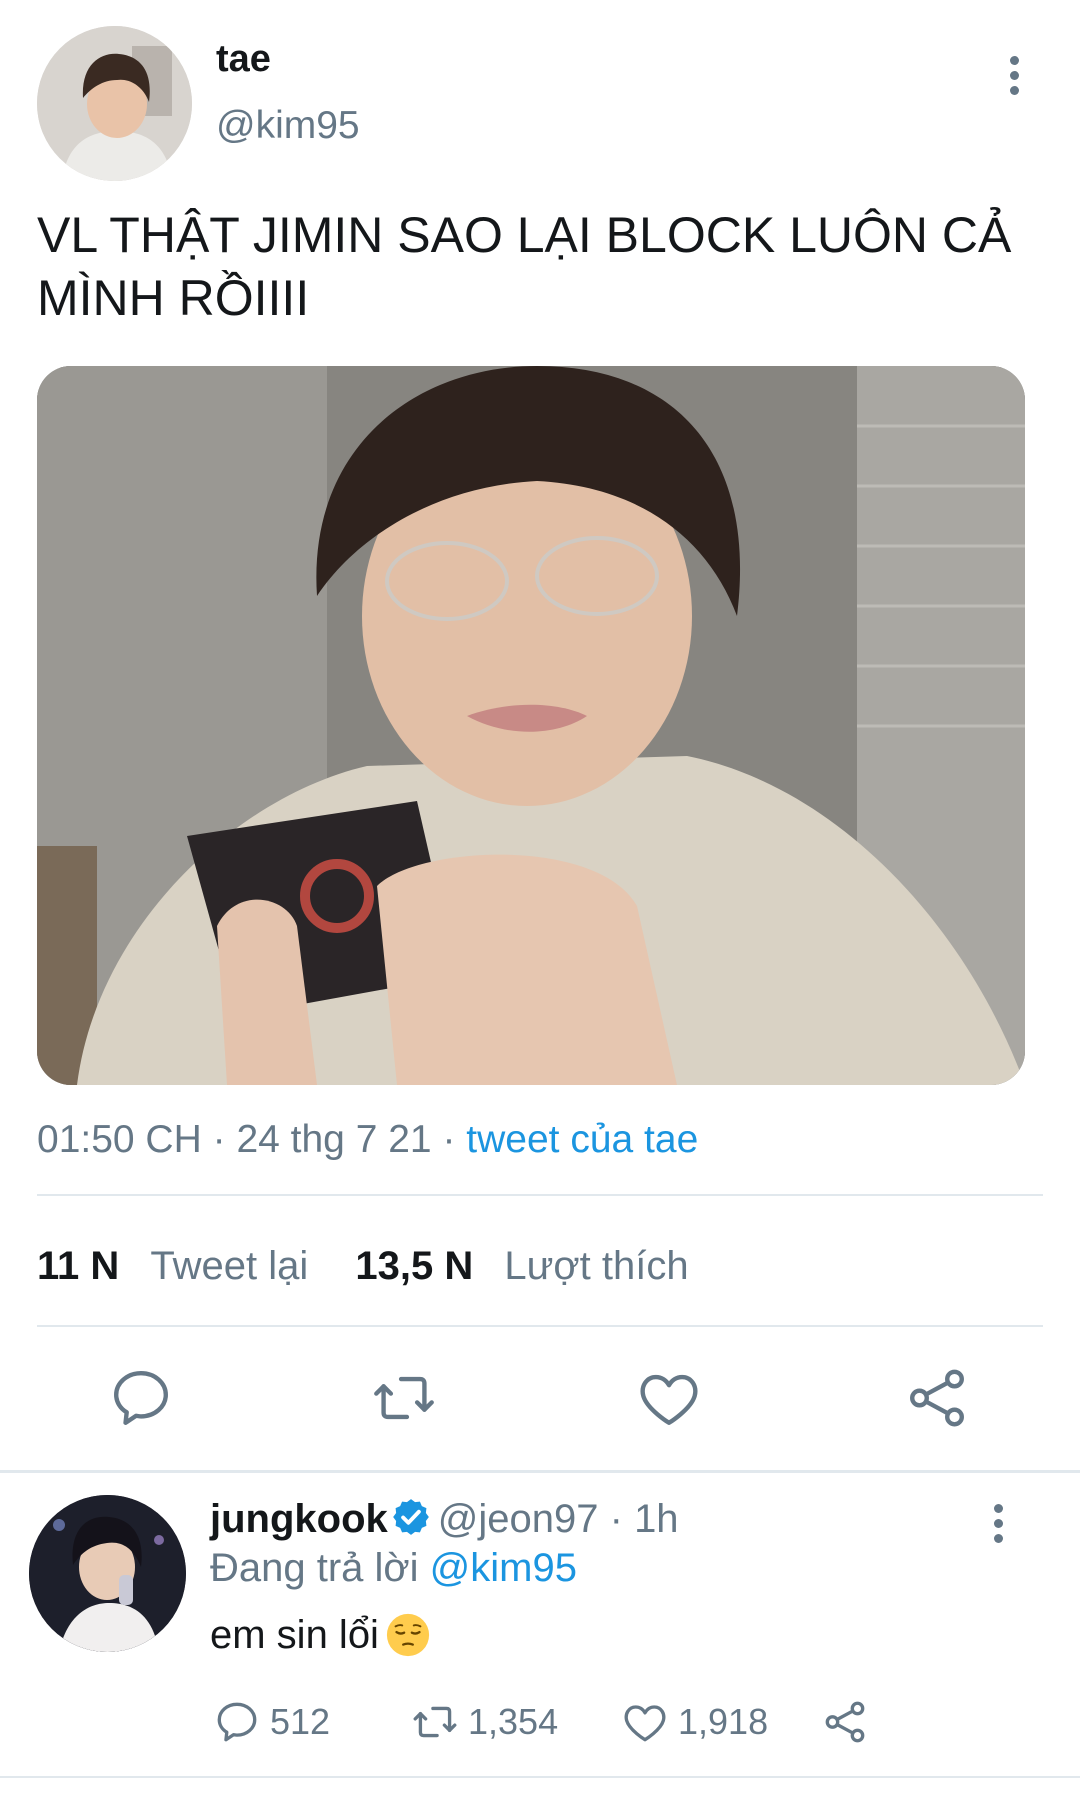 The width and height of the screenshot is (1080, 1801). I want to click on tweet-metadata: 01:50 CH · 24 thg 7 21 · tweet của tae, so click(367, 1140).